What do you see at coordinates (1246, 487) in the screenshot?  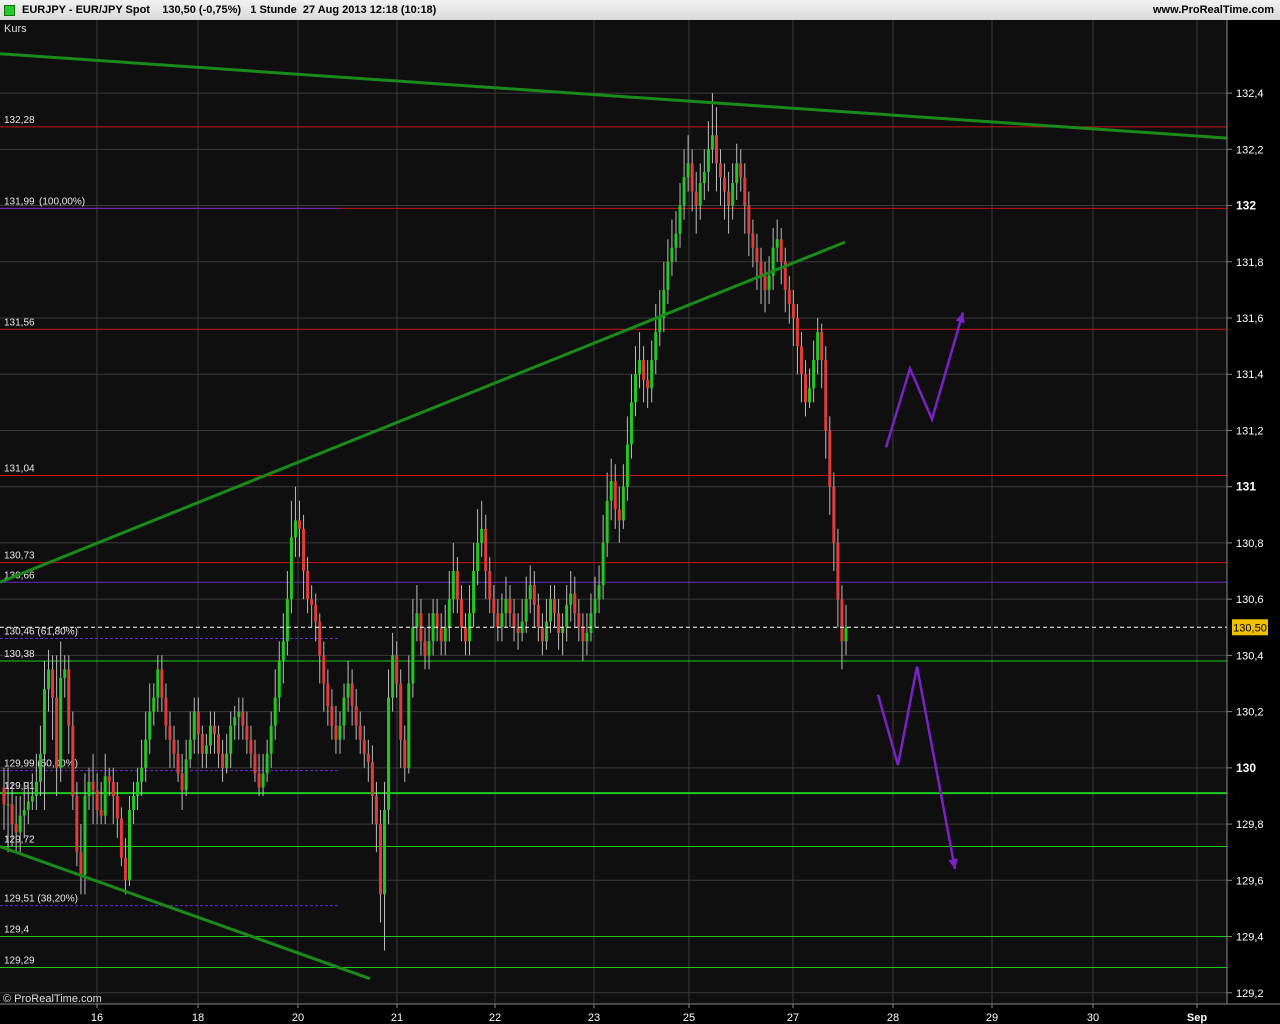 I see `y-tick-label: 131` at bounding box center [1246, 487].